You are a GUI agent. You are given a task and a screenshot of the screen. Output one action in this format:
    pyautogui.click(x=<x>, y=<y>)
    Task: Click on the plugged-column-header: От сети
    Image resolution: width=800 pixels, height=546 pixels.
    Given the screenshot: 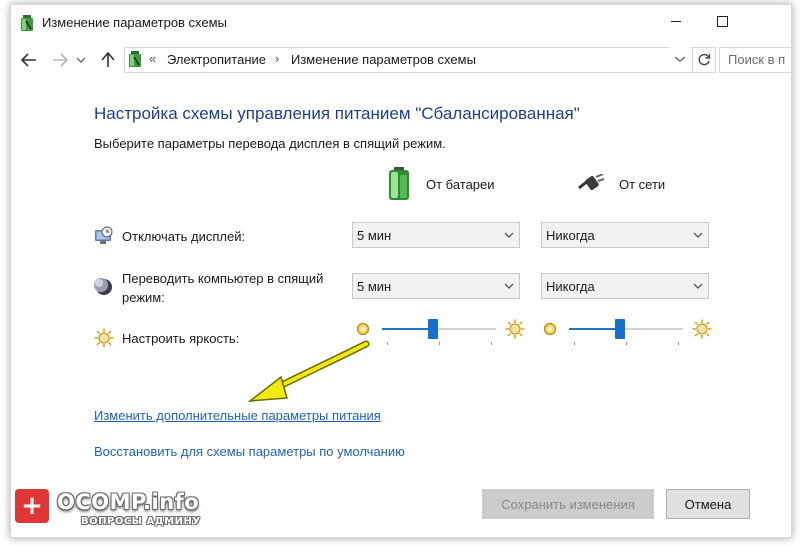 What is the action you would take?
    pyautogui.click(x=621, y=184)
    